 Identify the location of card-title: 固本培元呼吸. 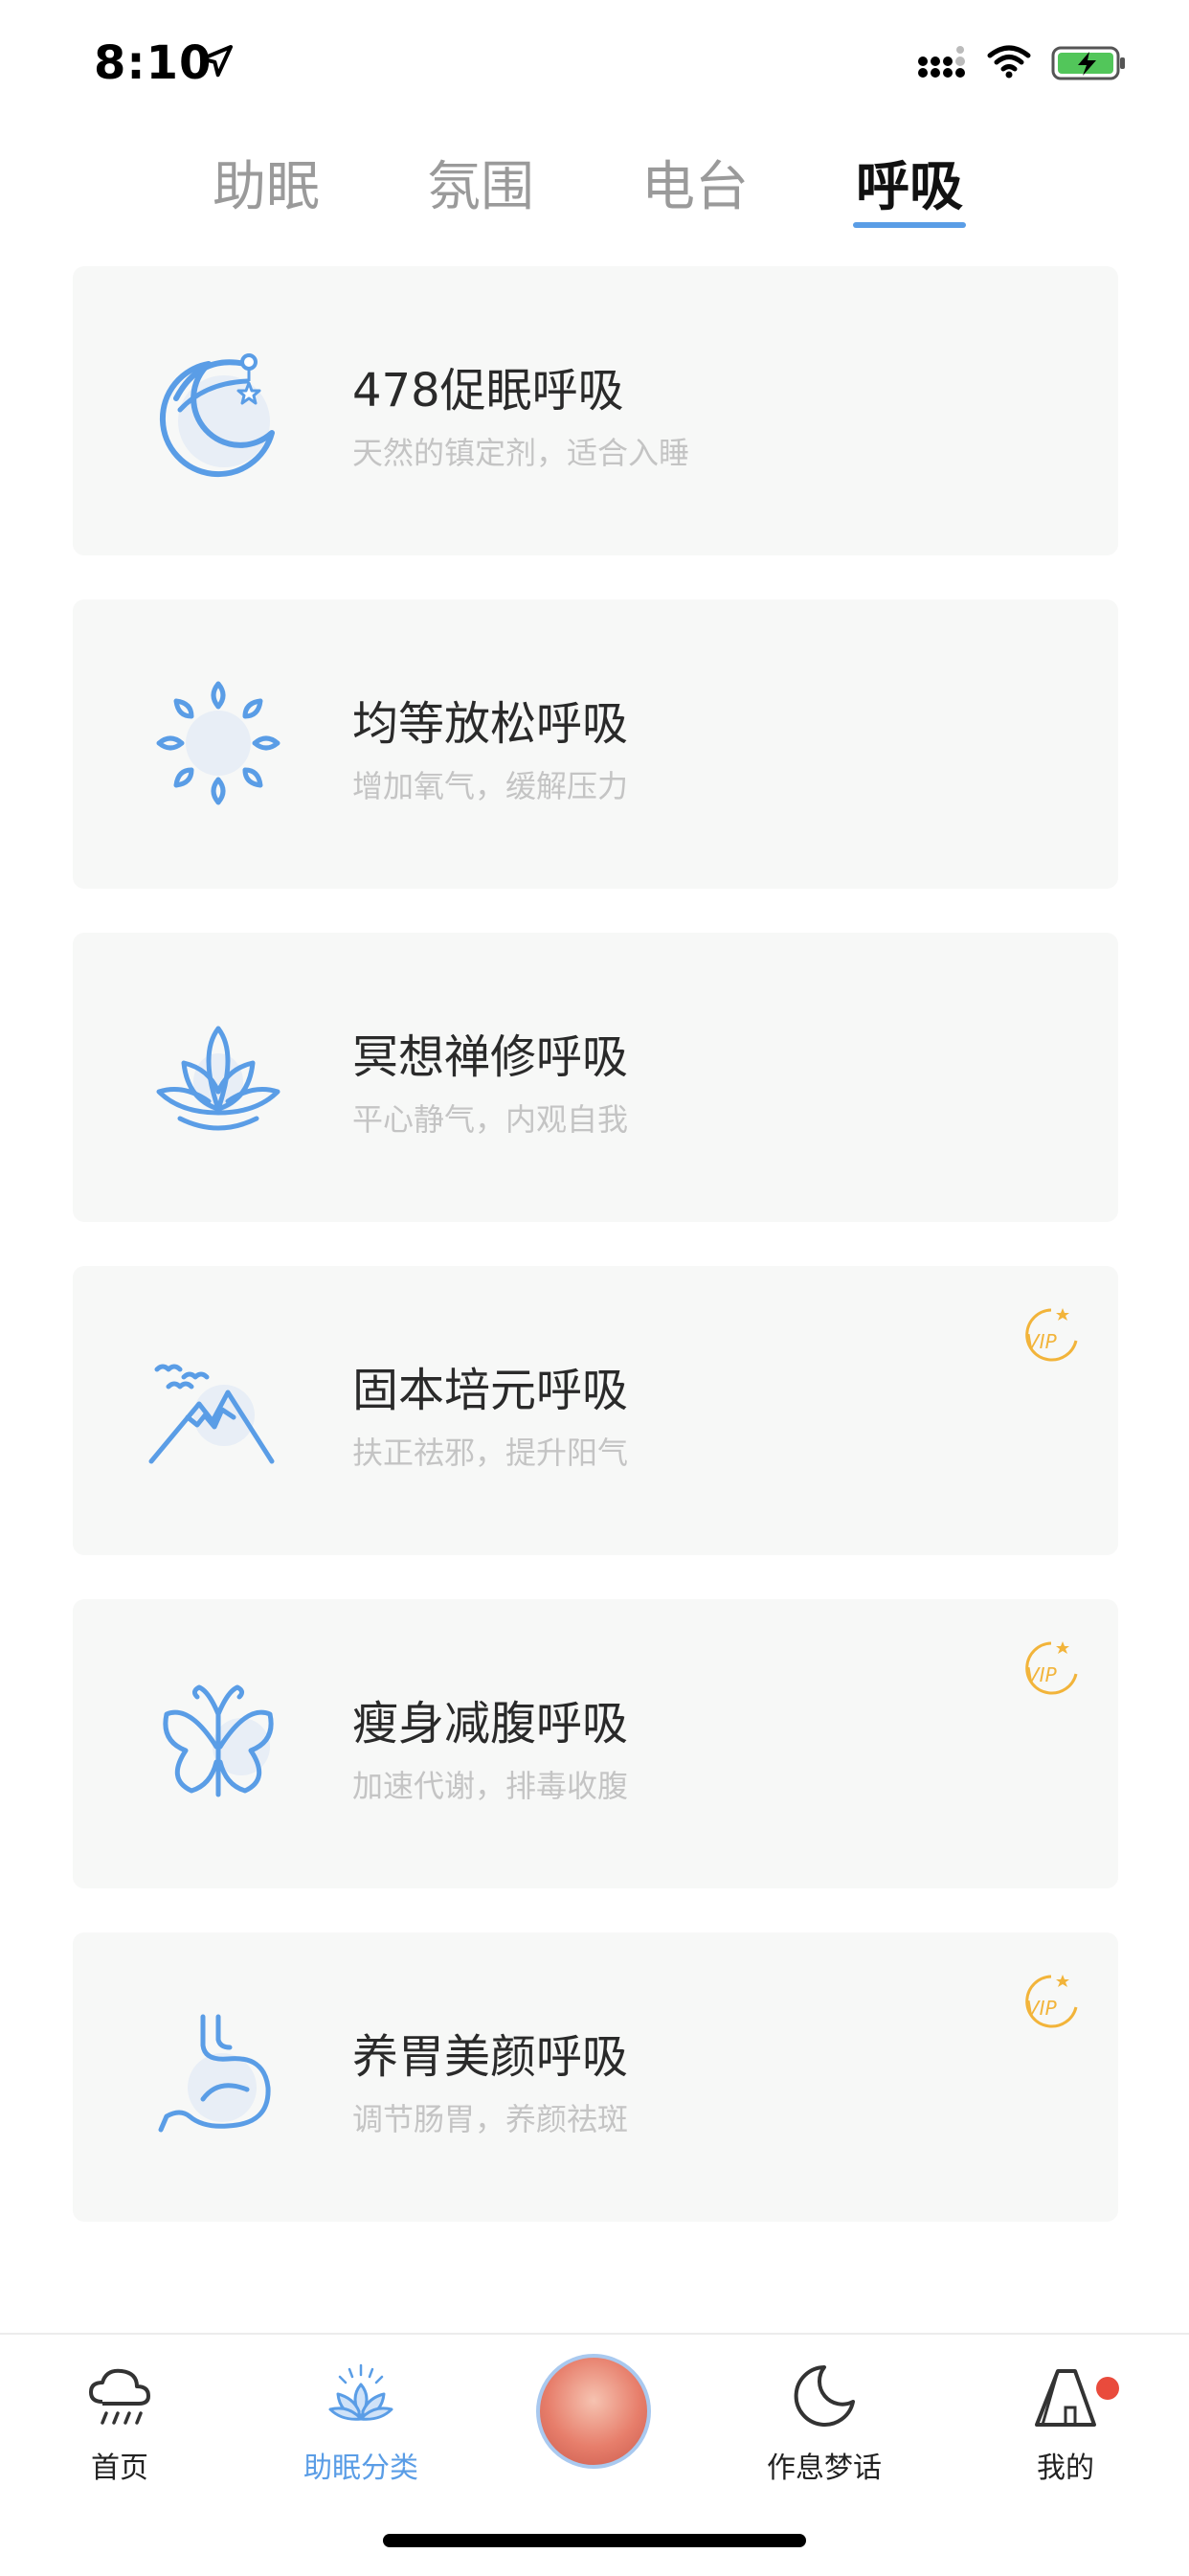
(490, 1390).